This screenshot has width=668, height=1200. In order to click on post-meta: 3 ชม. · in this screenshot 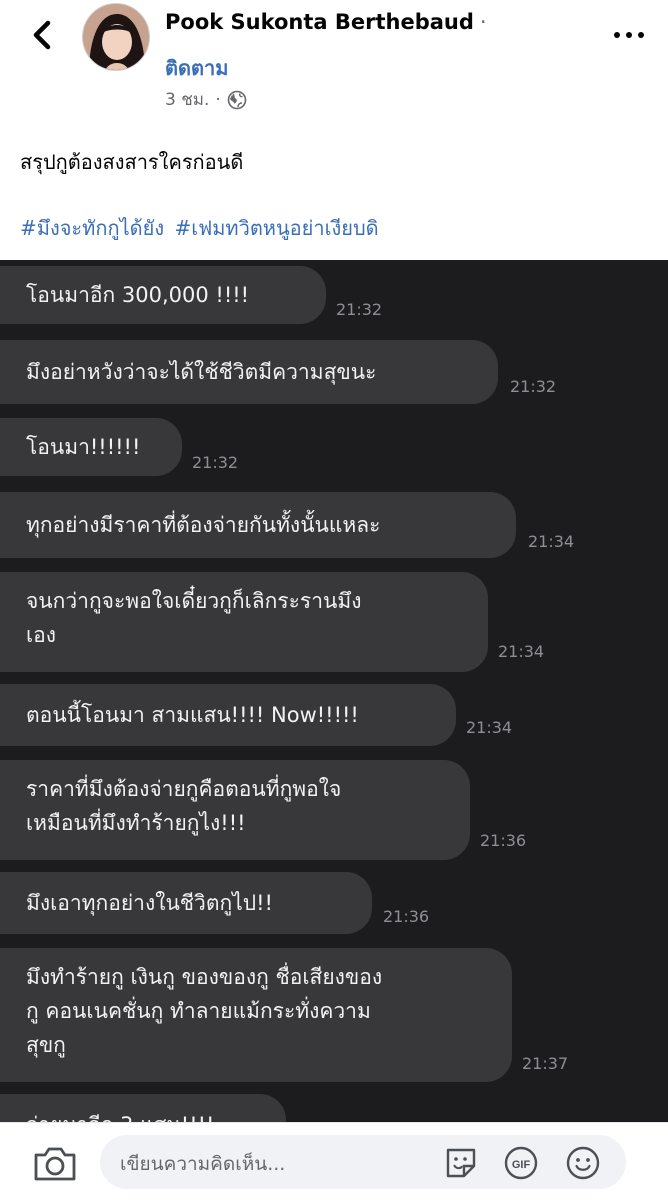, I will do `click(206, 99)`.